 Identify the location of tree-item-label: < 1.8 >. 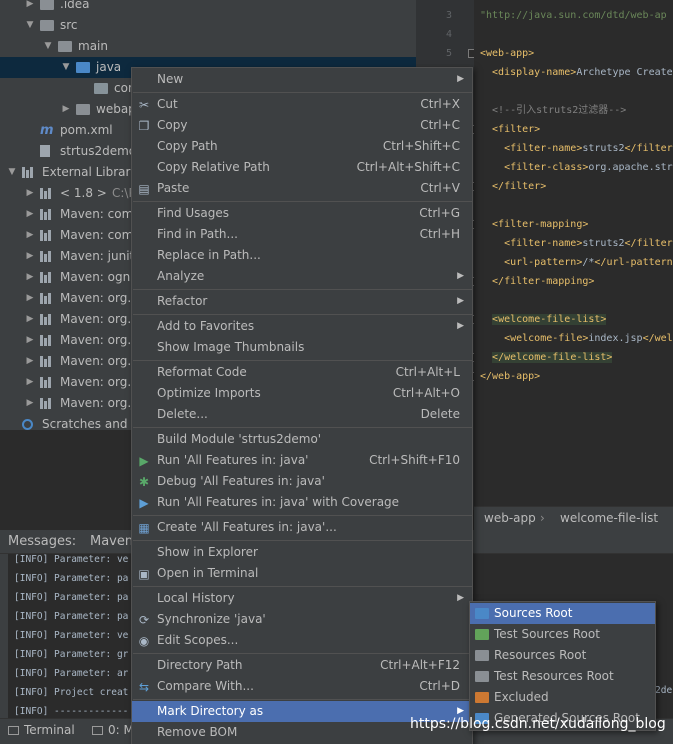
(83, 193).